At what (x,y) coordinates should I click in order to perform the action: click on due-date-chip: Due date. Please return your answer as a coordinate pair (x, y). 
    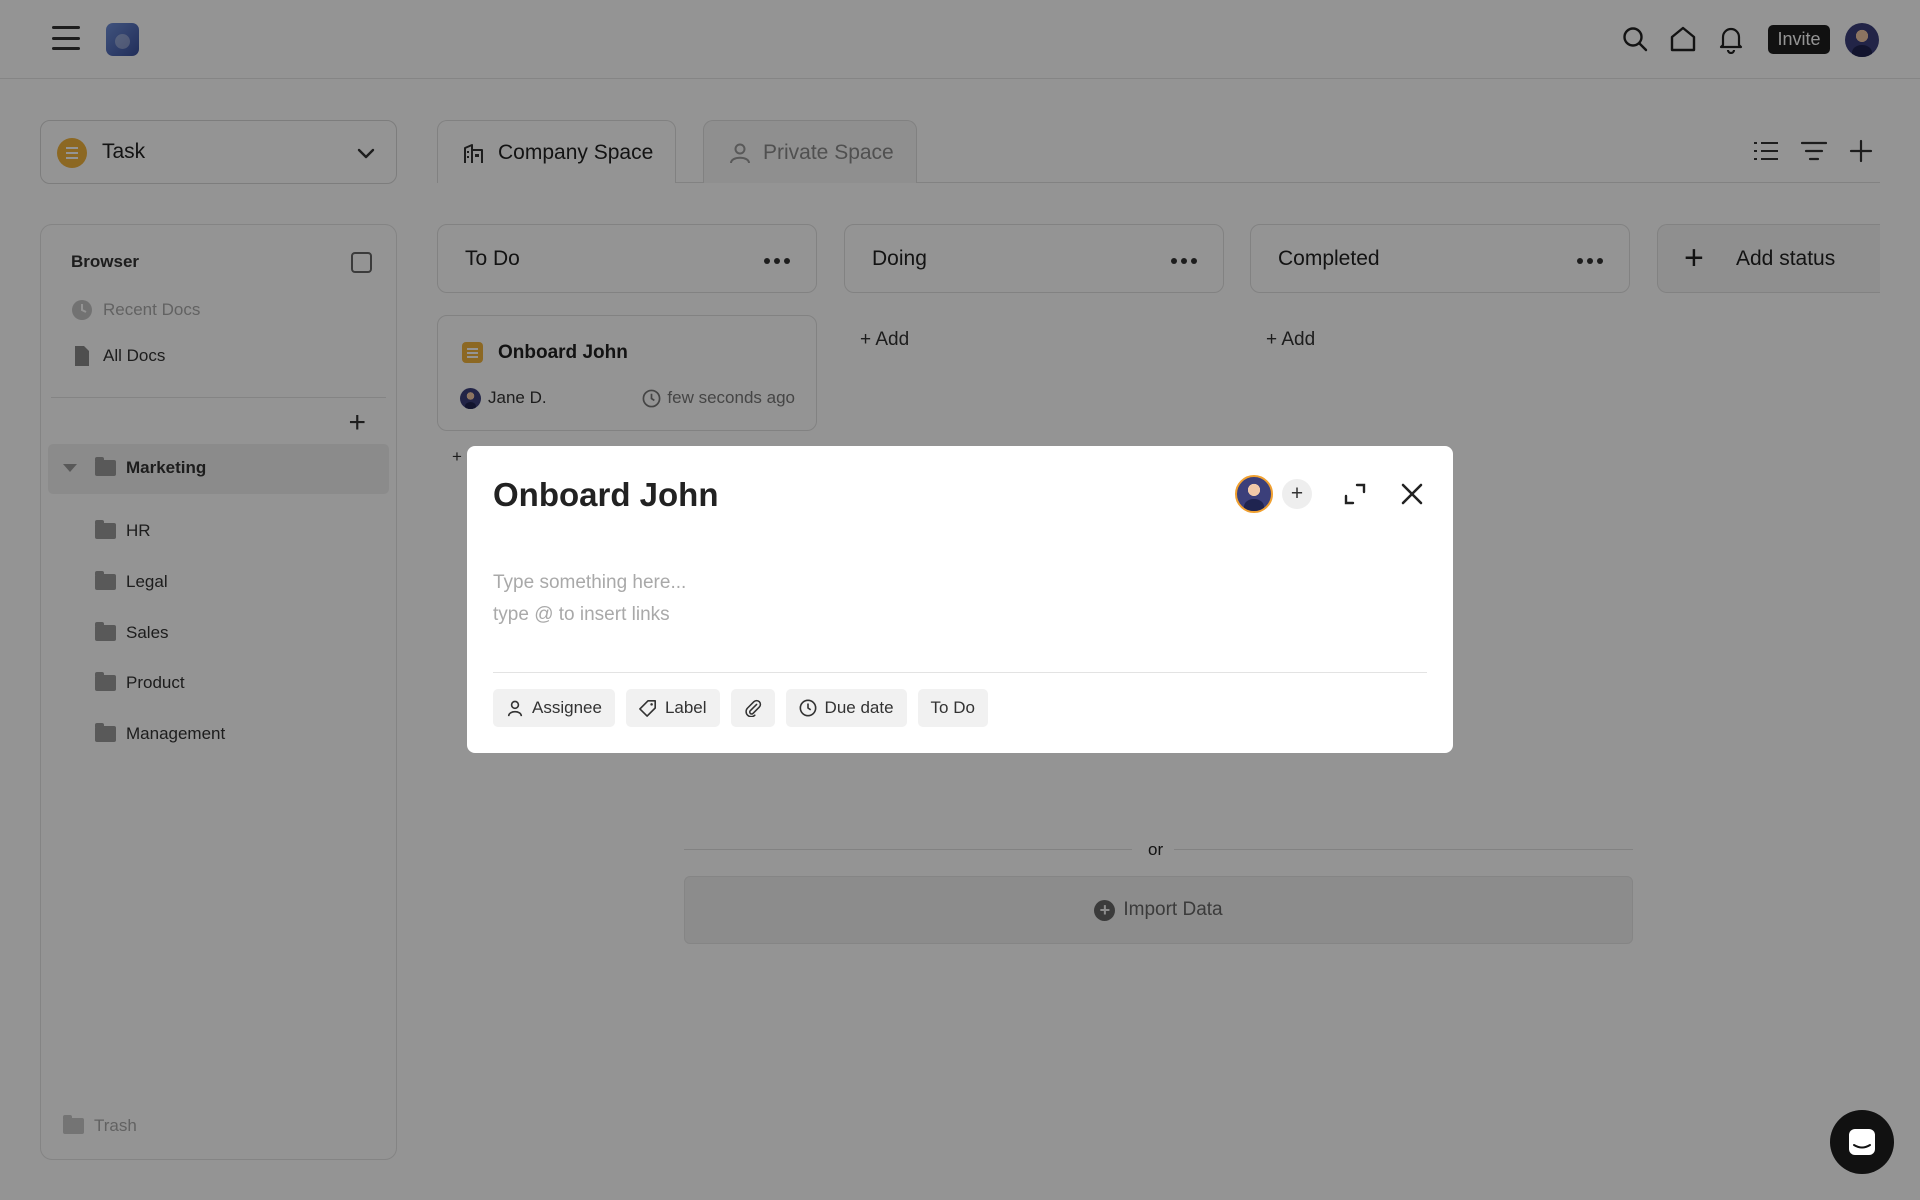
    Looking at the image, I should click on (846, 708).